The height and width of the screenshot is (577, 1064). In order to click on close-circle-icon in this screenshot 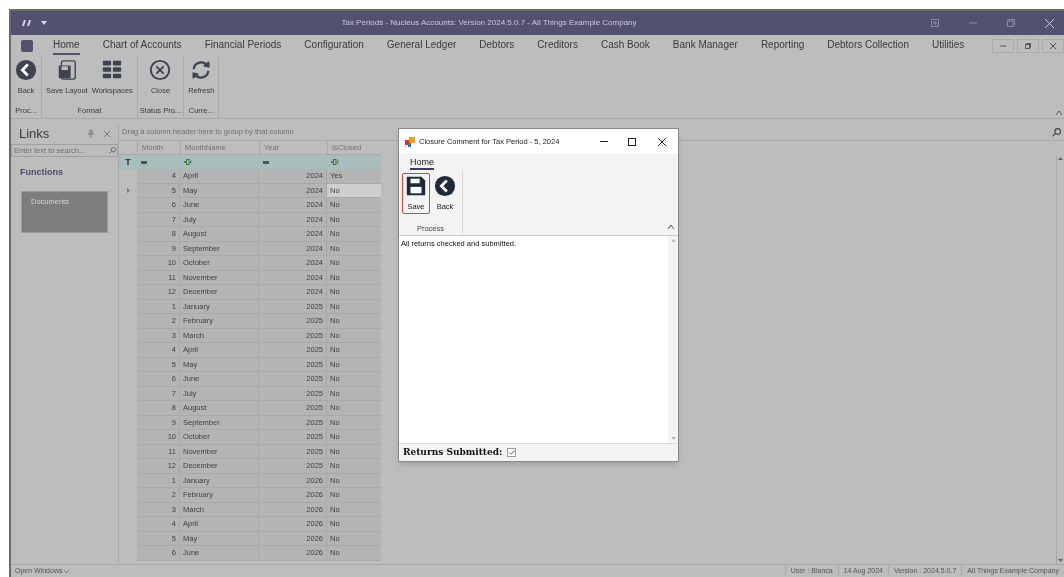, I will do `click(160, 70)`.